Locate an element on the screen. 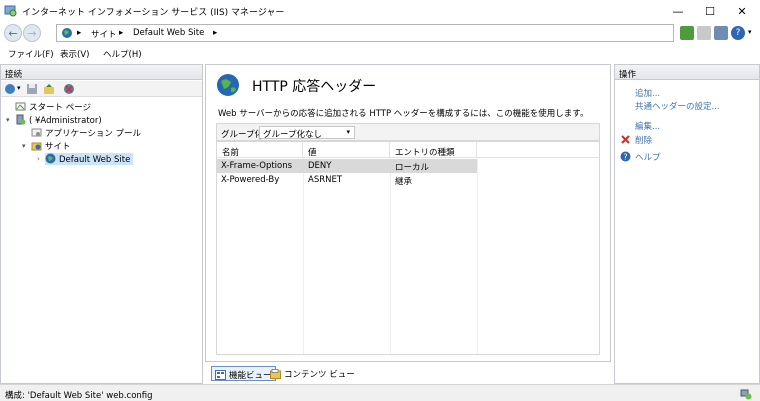 This screenshot has height=401, width=760. tree-item-app-pools: アプリケーション プール is located at coordinates (86, 133).